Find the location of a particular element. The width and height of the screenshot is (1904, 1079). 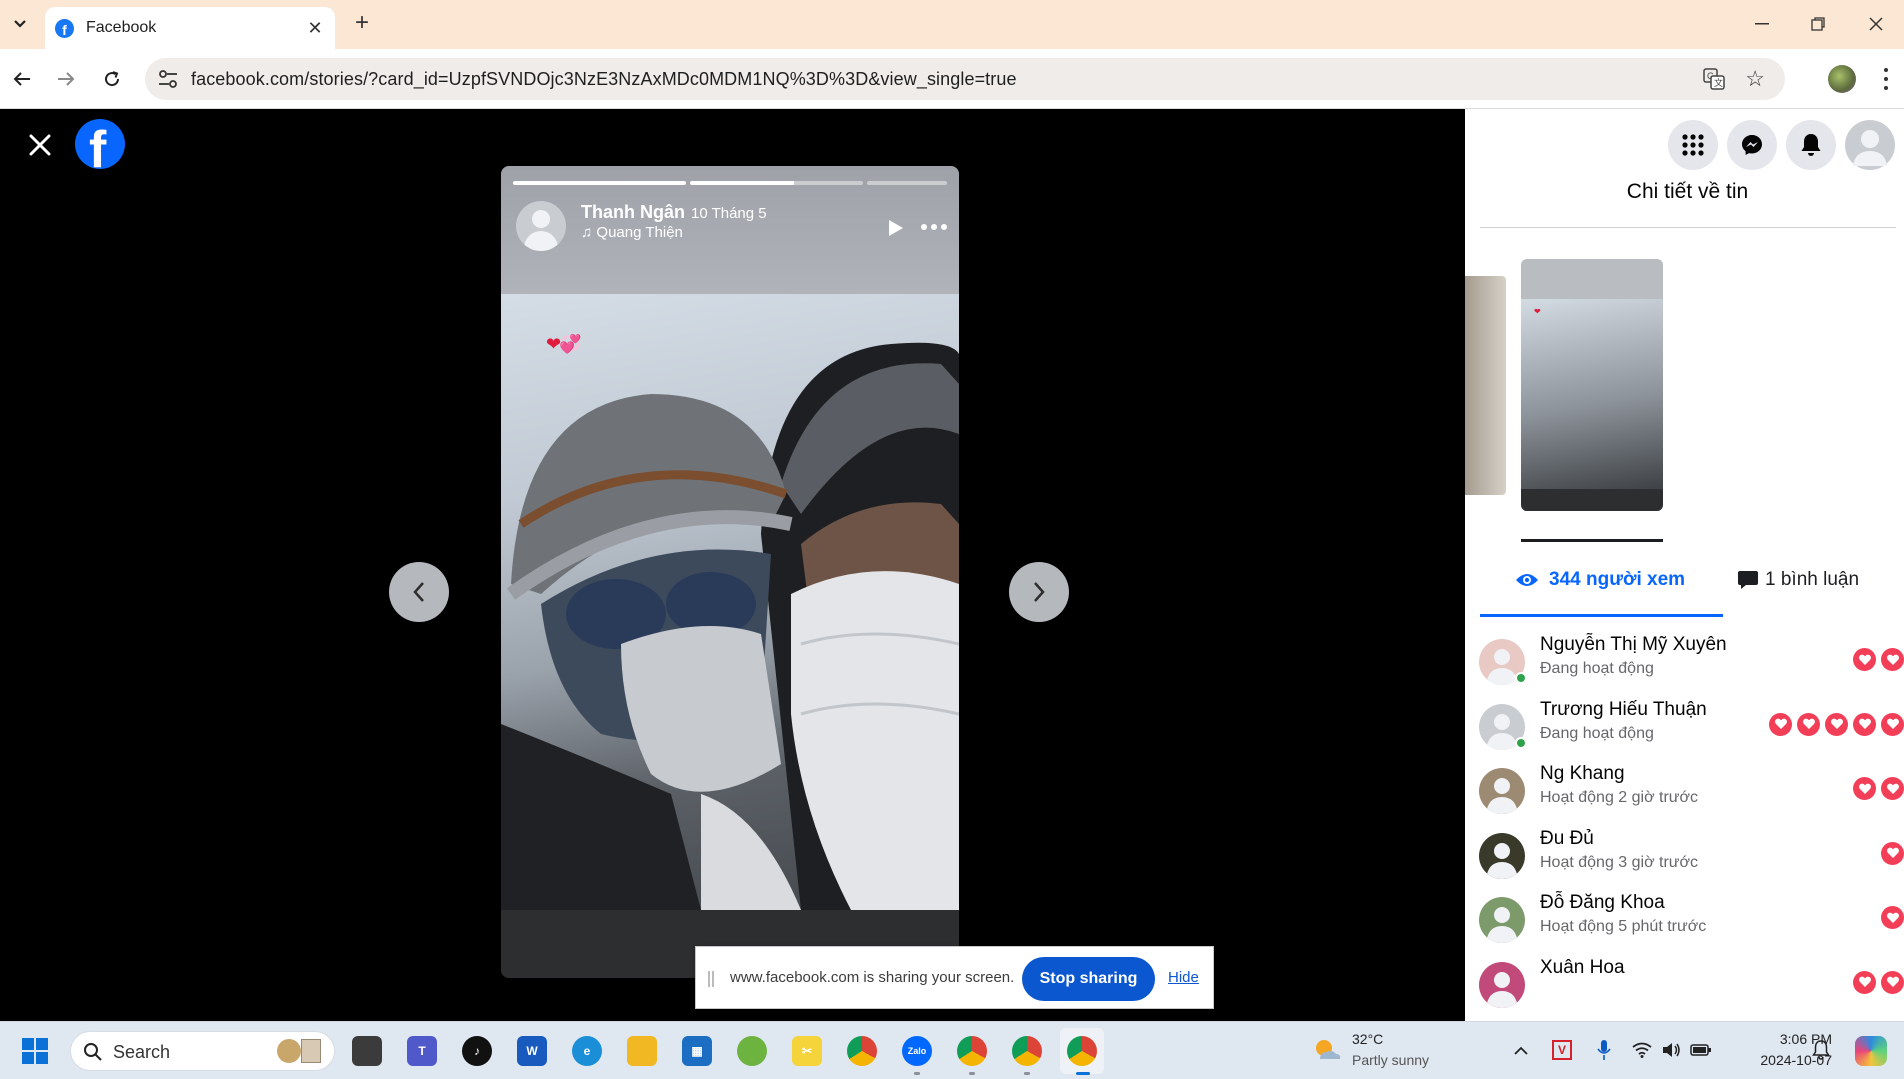

close-icon is located at coordinates (1876, 24).